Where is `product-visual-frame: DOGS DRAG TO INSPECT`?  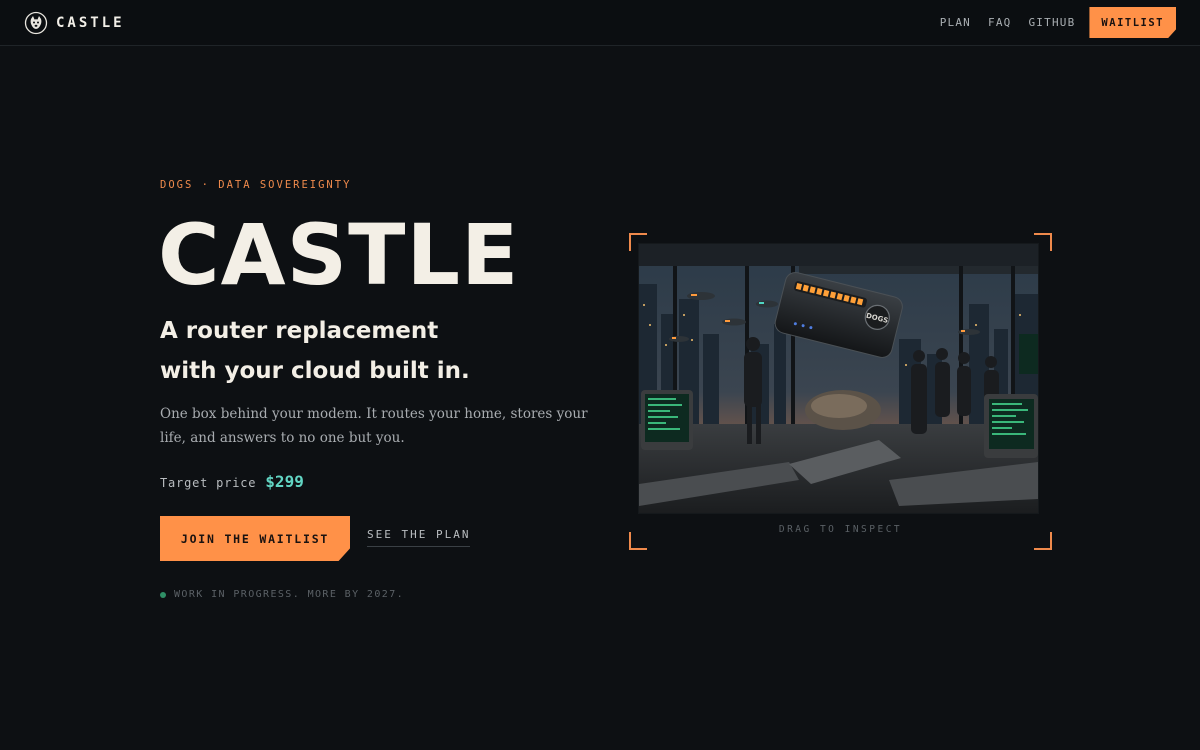
product-visual-frame: DOGS DRAG TO INSPECT is located at coordinates (840, 391).